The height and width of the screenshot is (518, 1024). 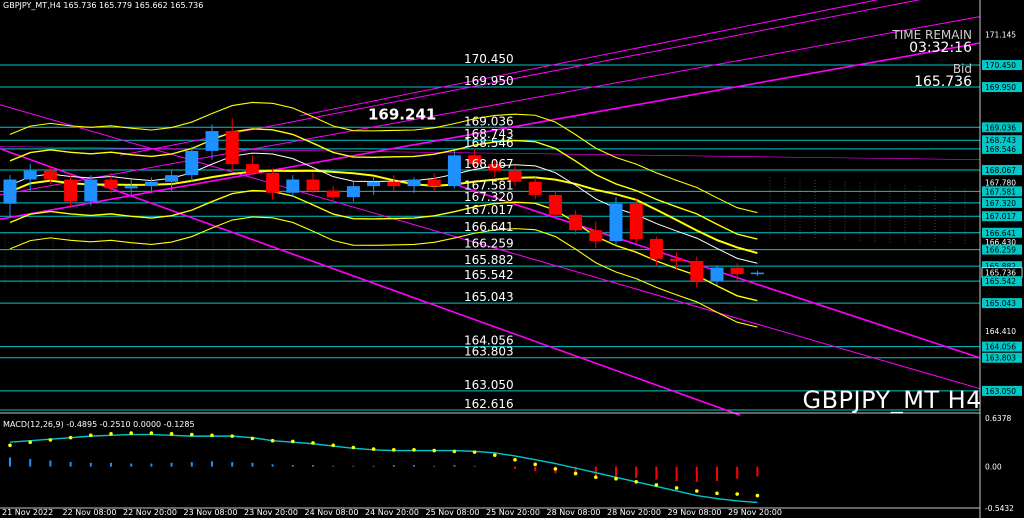 I want to click on time-tick-label: 24 Nov 20:00, so click(x=392, y=512).